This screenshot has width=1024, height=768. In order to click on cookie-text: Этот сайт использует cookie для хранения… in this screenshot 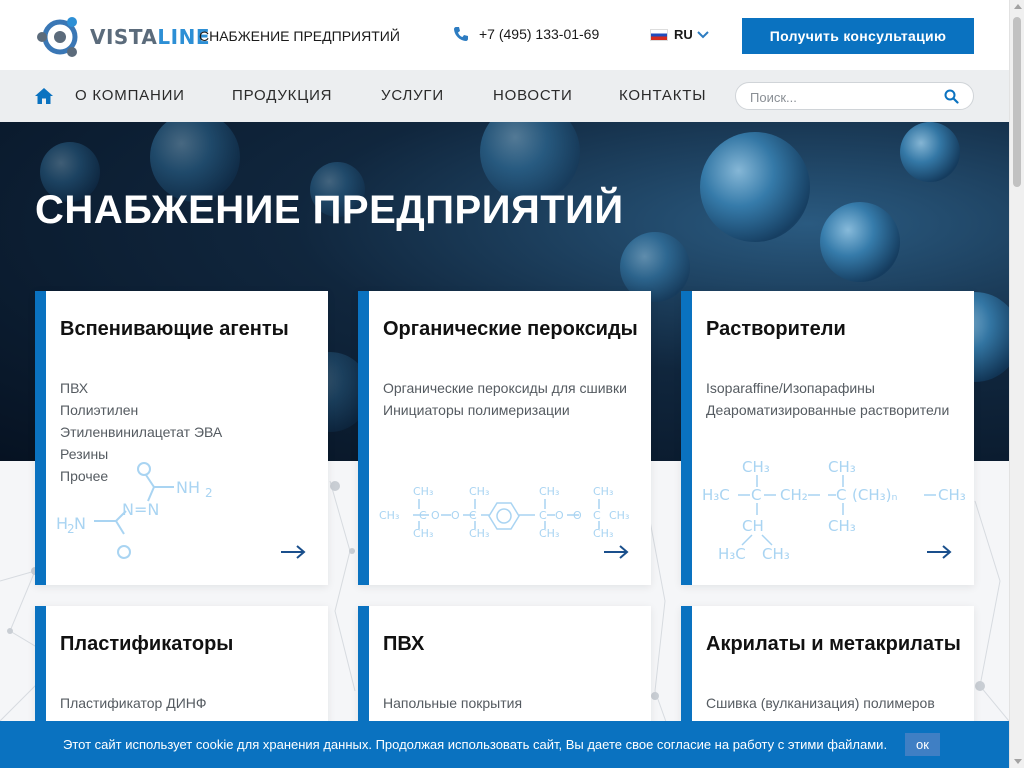, I will do `click(475, 744)`.